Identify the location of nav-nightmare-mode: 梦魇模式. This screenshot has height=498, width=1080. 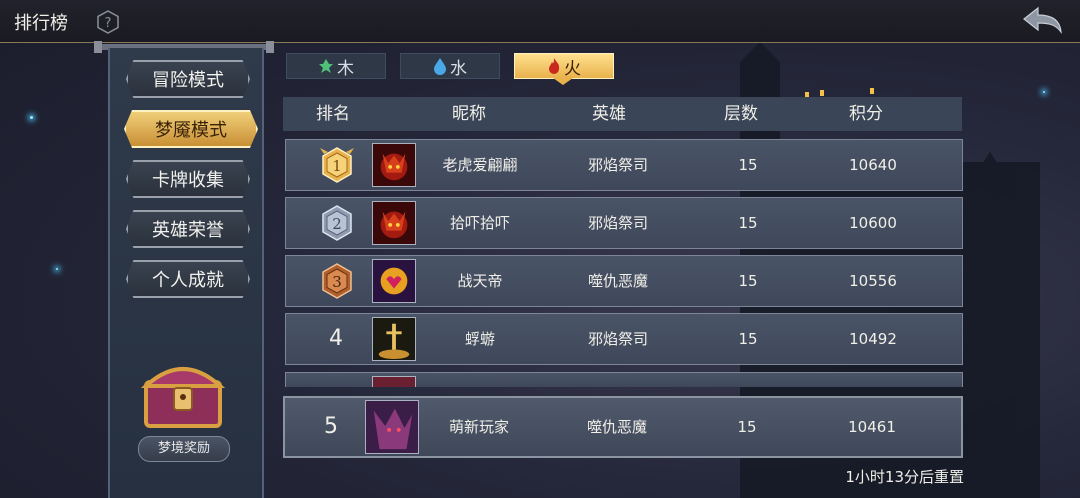
(191, 129).